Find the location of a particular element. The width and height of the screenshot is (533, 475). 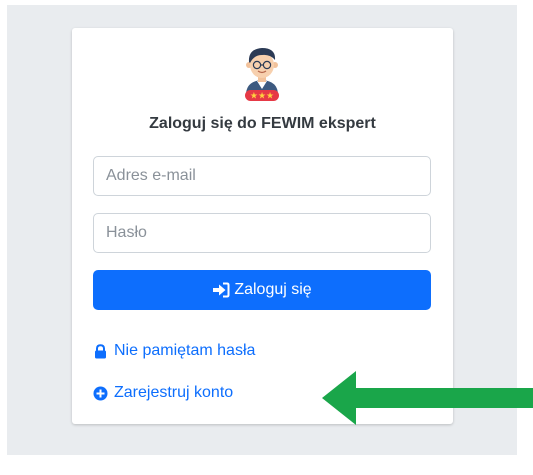

plus-circle-icon is located at coordinates (100, 393).